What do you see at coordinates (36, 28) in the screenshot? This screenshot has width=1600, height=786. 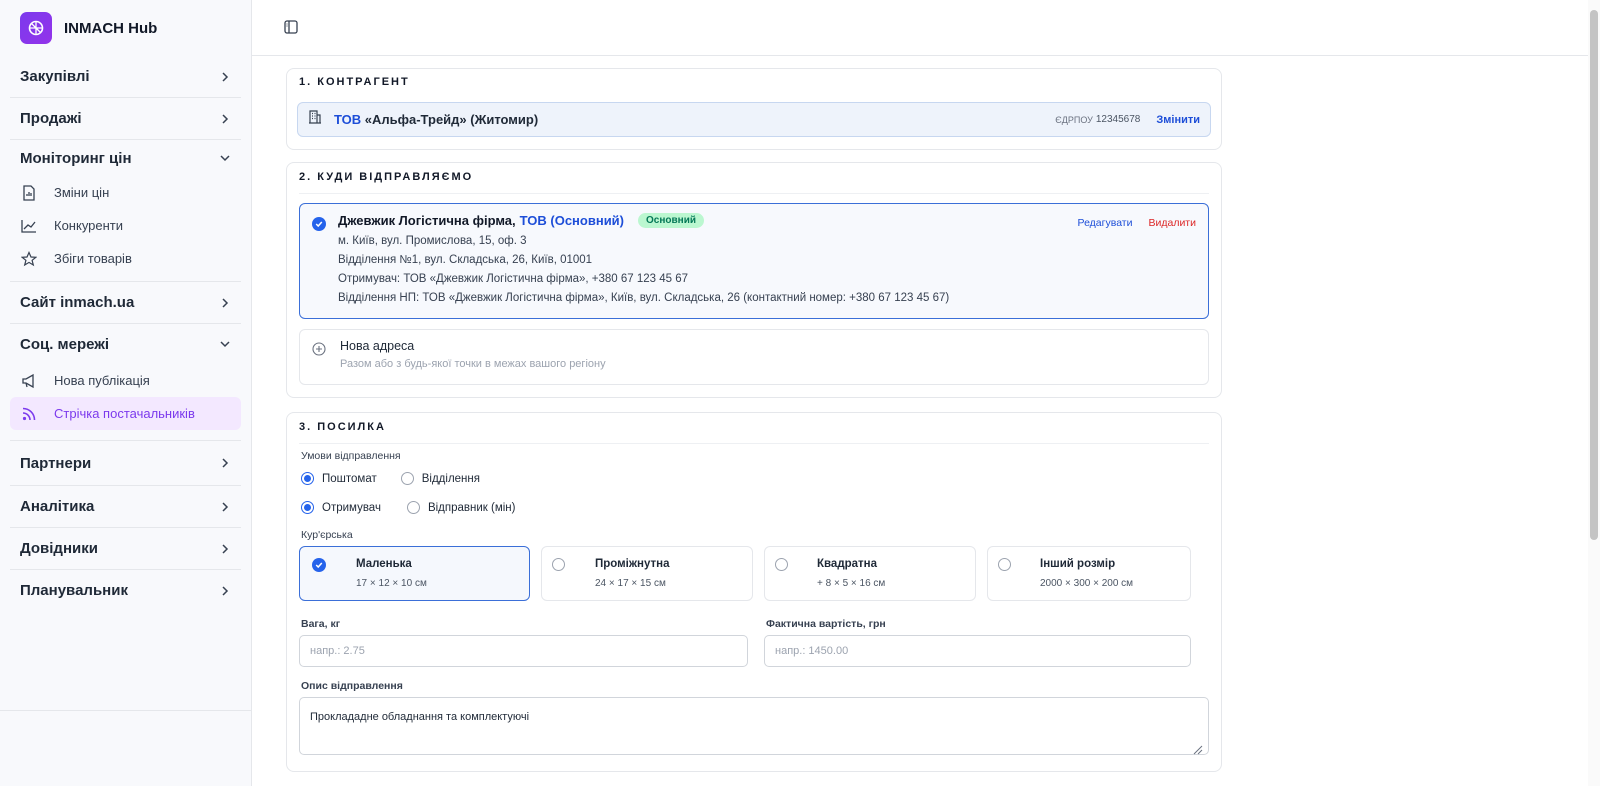 I see `brand-logo-icon` at bounding box center [36, 28].